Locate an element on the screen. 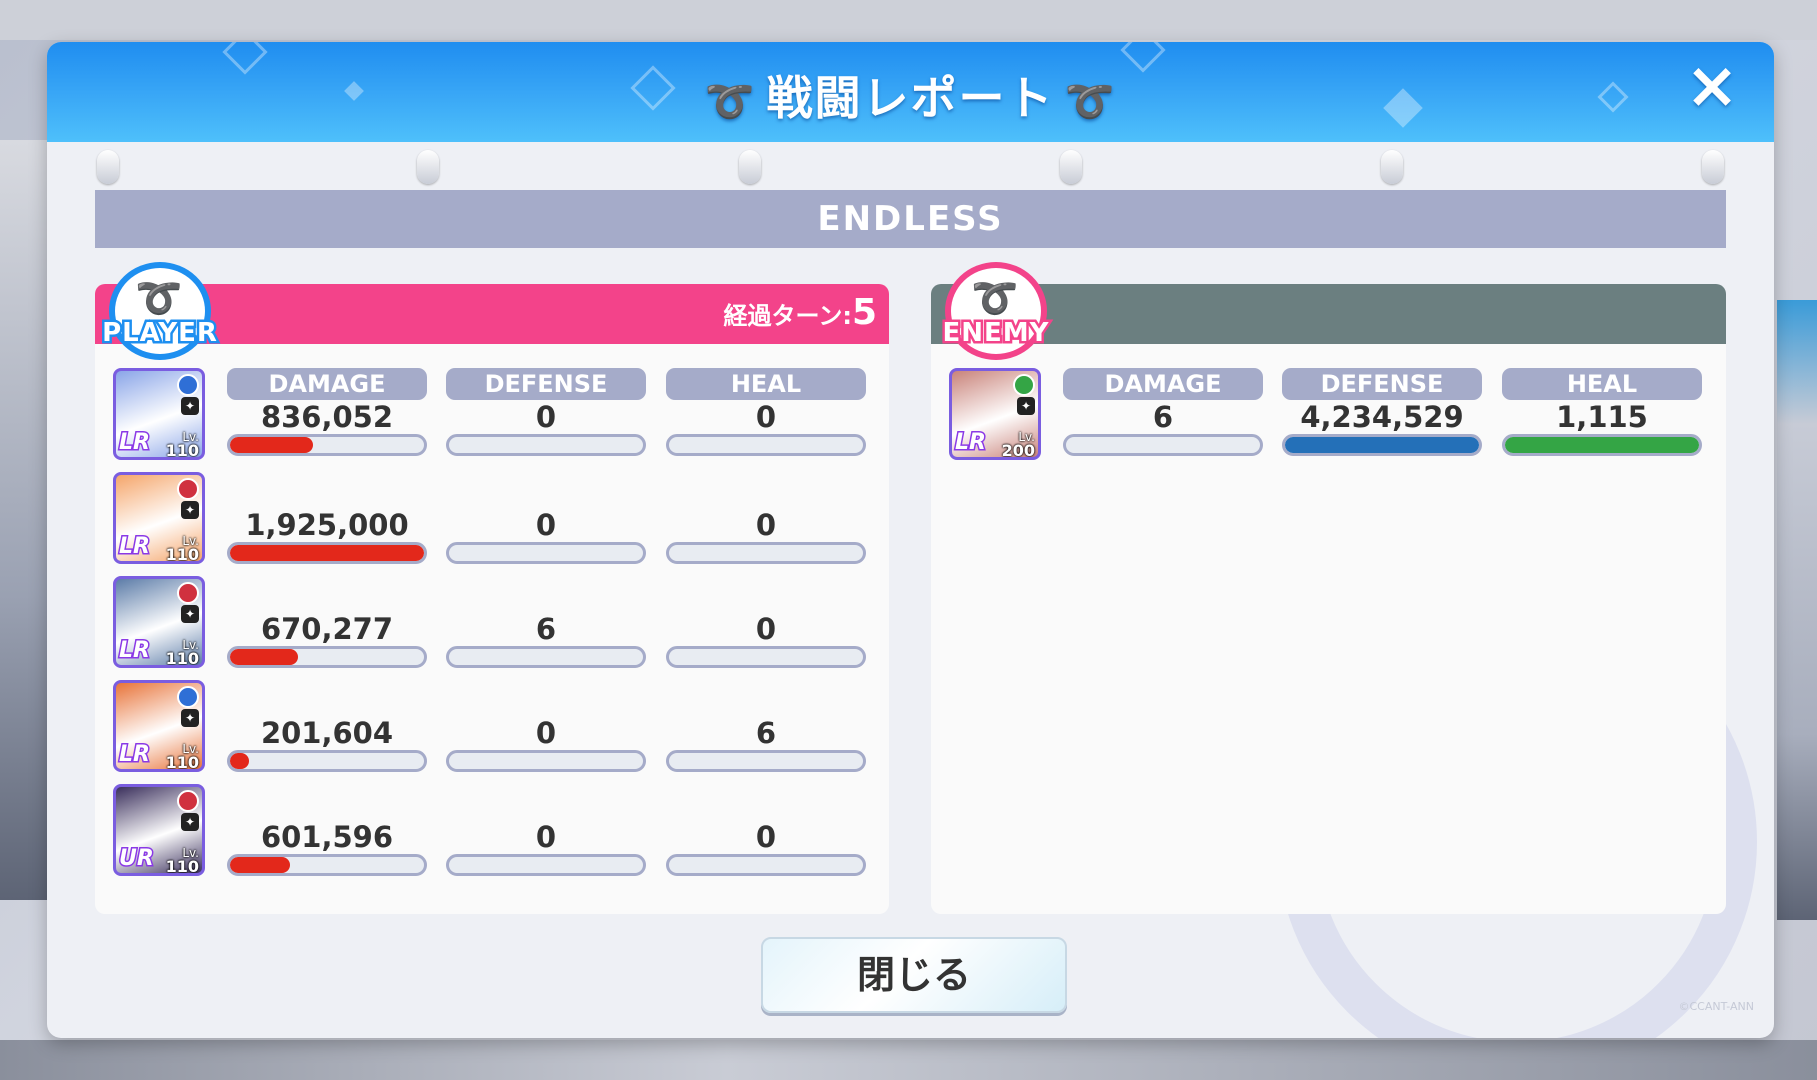  background-top is located at coordinates (908, 20).